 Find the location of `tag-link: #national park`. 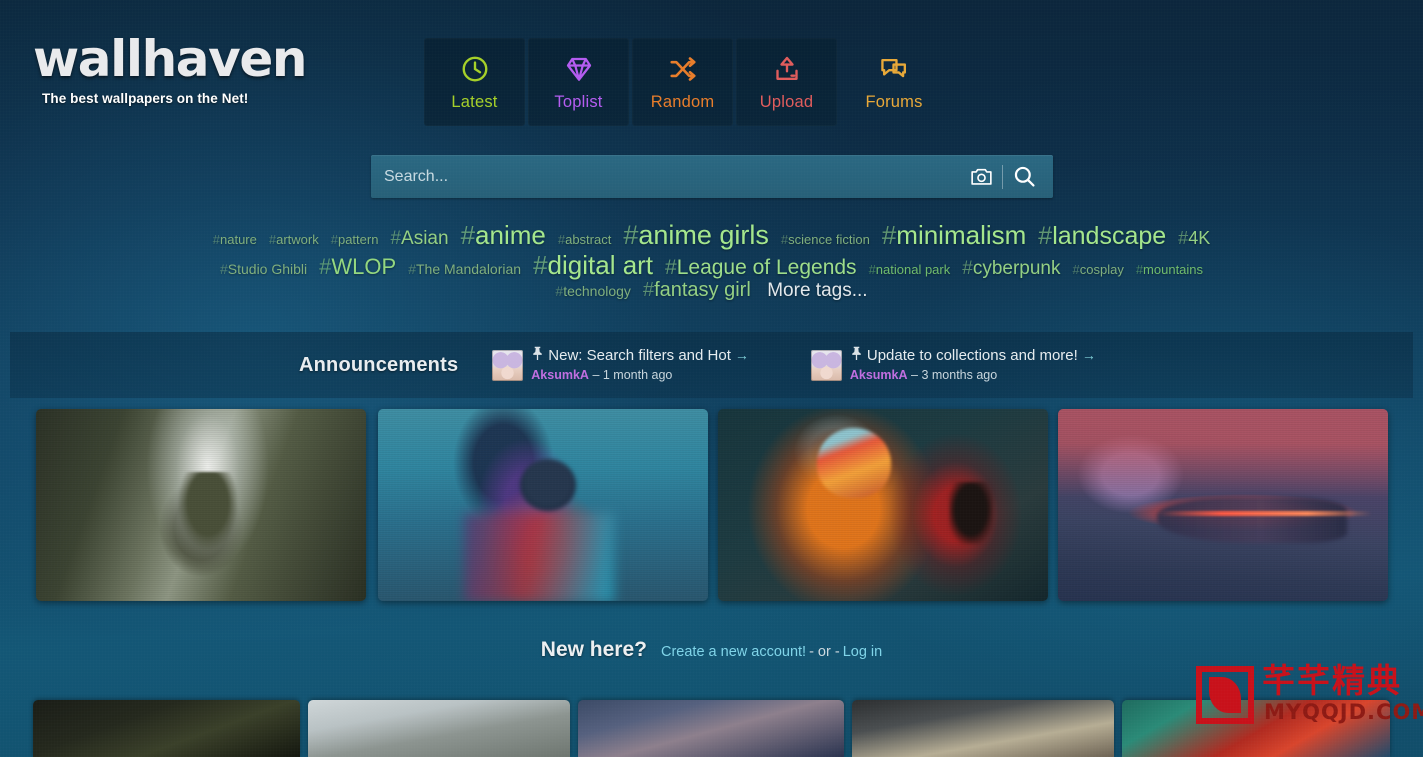

tag-link: #national park is located at coordinates (910, 269).